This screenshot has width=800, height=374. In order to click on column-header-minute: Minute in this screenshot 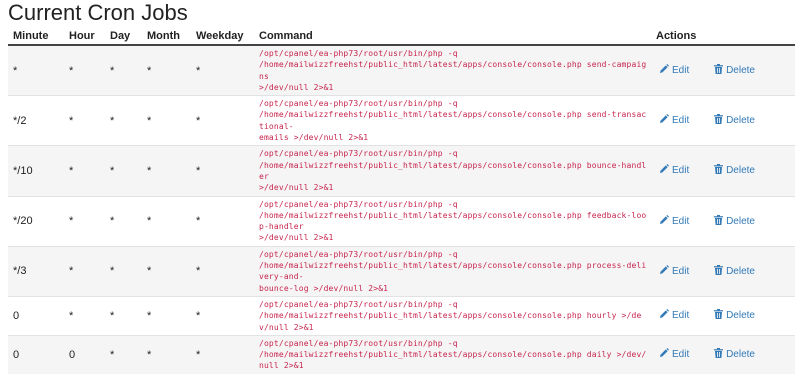, I will do `click(36, 36)`.